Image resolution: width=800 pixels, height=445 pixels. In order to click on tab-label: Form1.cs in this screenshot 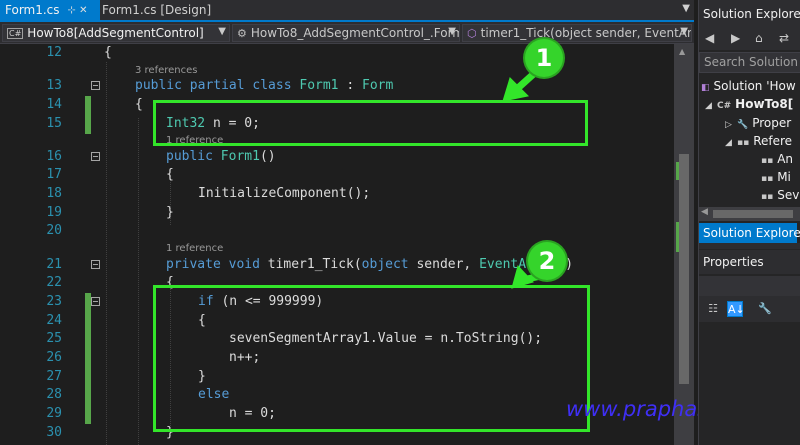, I will do `click(32, 10)`.